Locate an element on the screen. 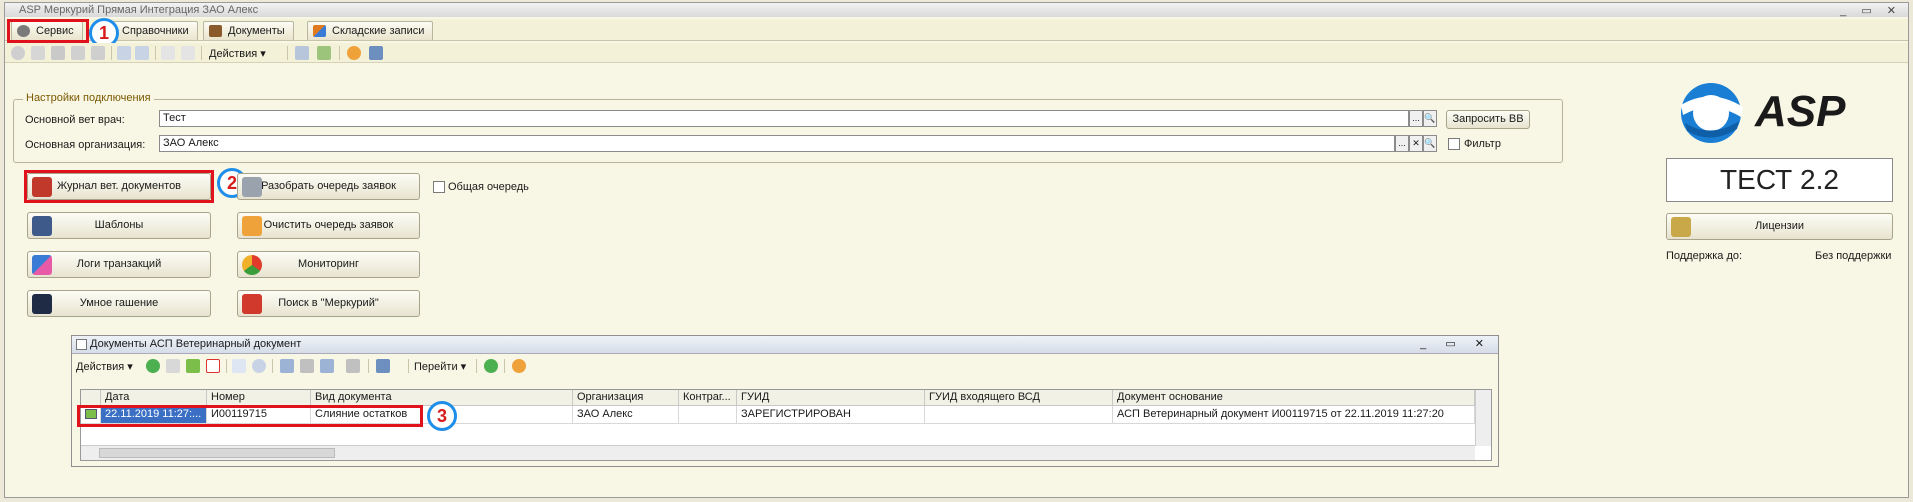 The image size is (1913, 502). column-header: Номер is located at coordinates (259, 398).